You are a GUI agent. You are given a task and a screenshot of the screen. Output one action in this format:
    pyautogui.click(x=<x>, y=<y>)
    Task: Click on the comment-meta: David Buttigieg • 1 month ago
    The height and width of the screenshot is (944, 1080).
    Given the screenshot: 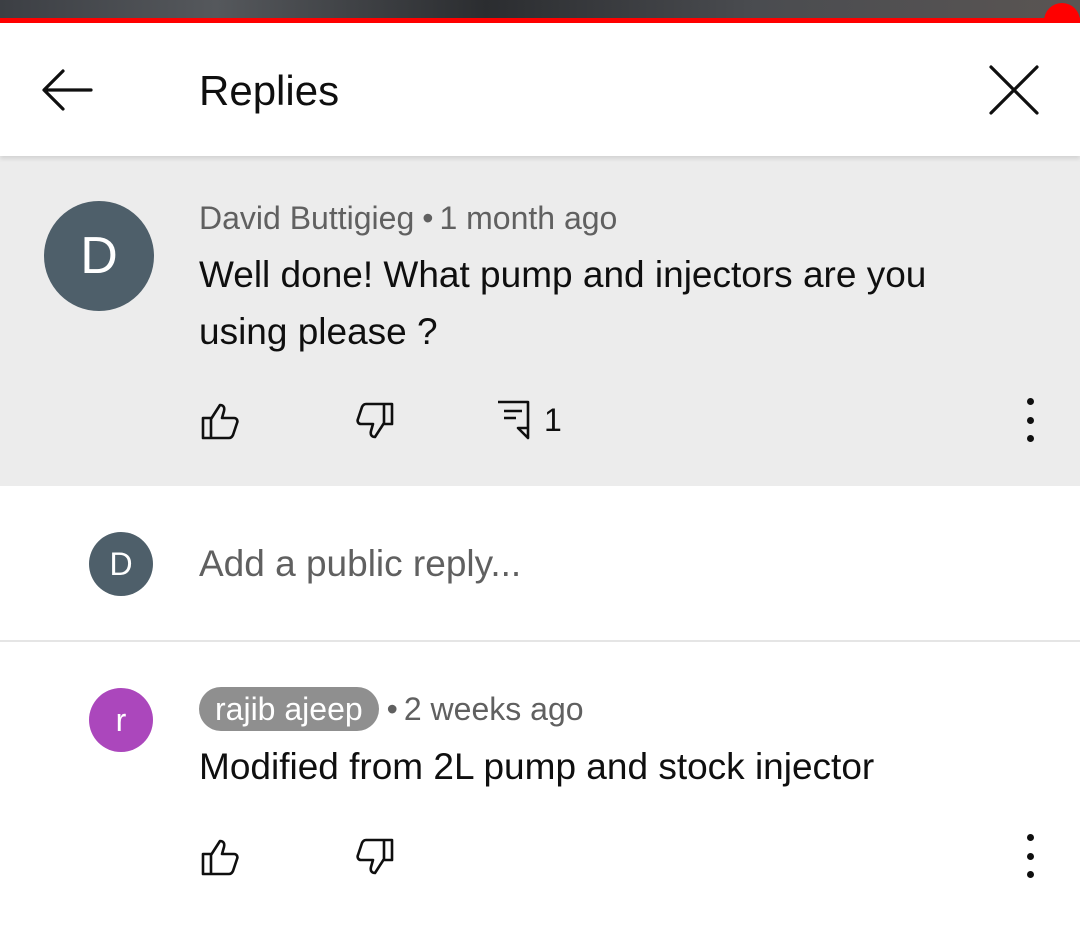 What is the action you would take?
    pyautogui.click(x=408, y=218)
    